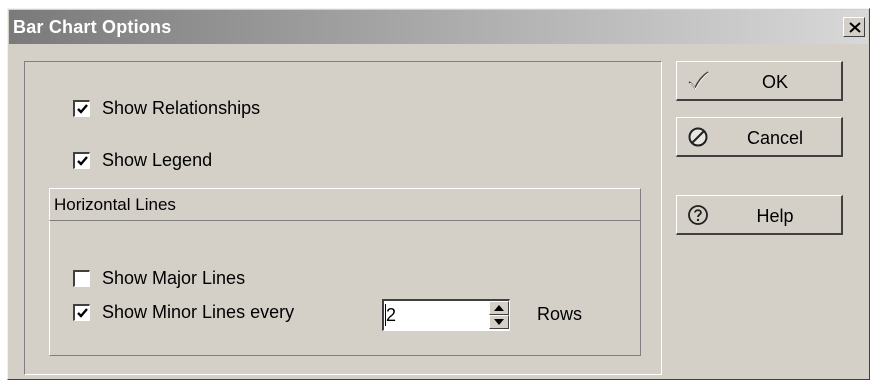 The width and height of the screenshot is (877, 381). I want to click on show-major-lines-checkbox, so click(81, 278).